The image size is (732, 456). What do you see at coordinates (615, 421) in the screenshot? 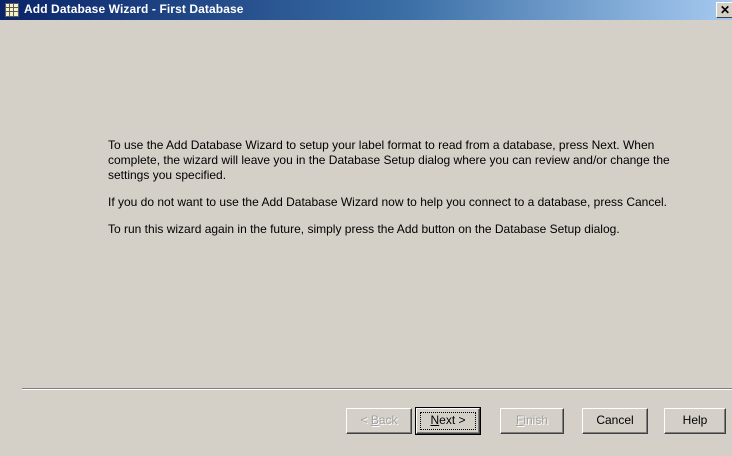
I see `cancel-button: Cancel` at bounding box center [615, 421].